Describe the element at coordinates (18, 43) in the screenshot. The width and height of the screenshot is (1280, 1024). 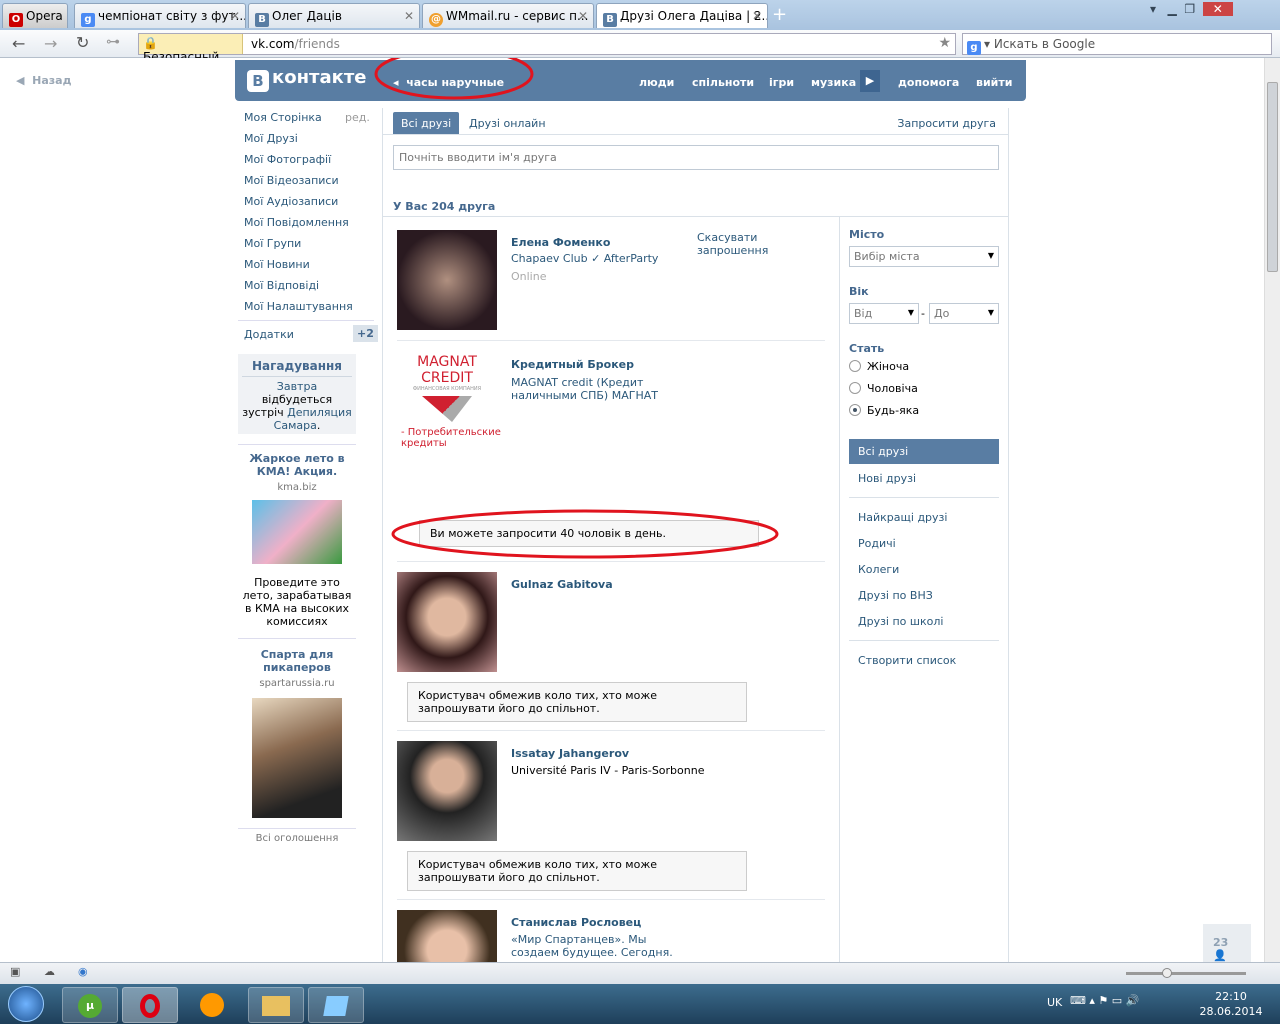
I see `back-icon: ←` at that location.